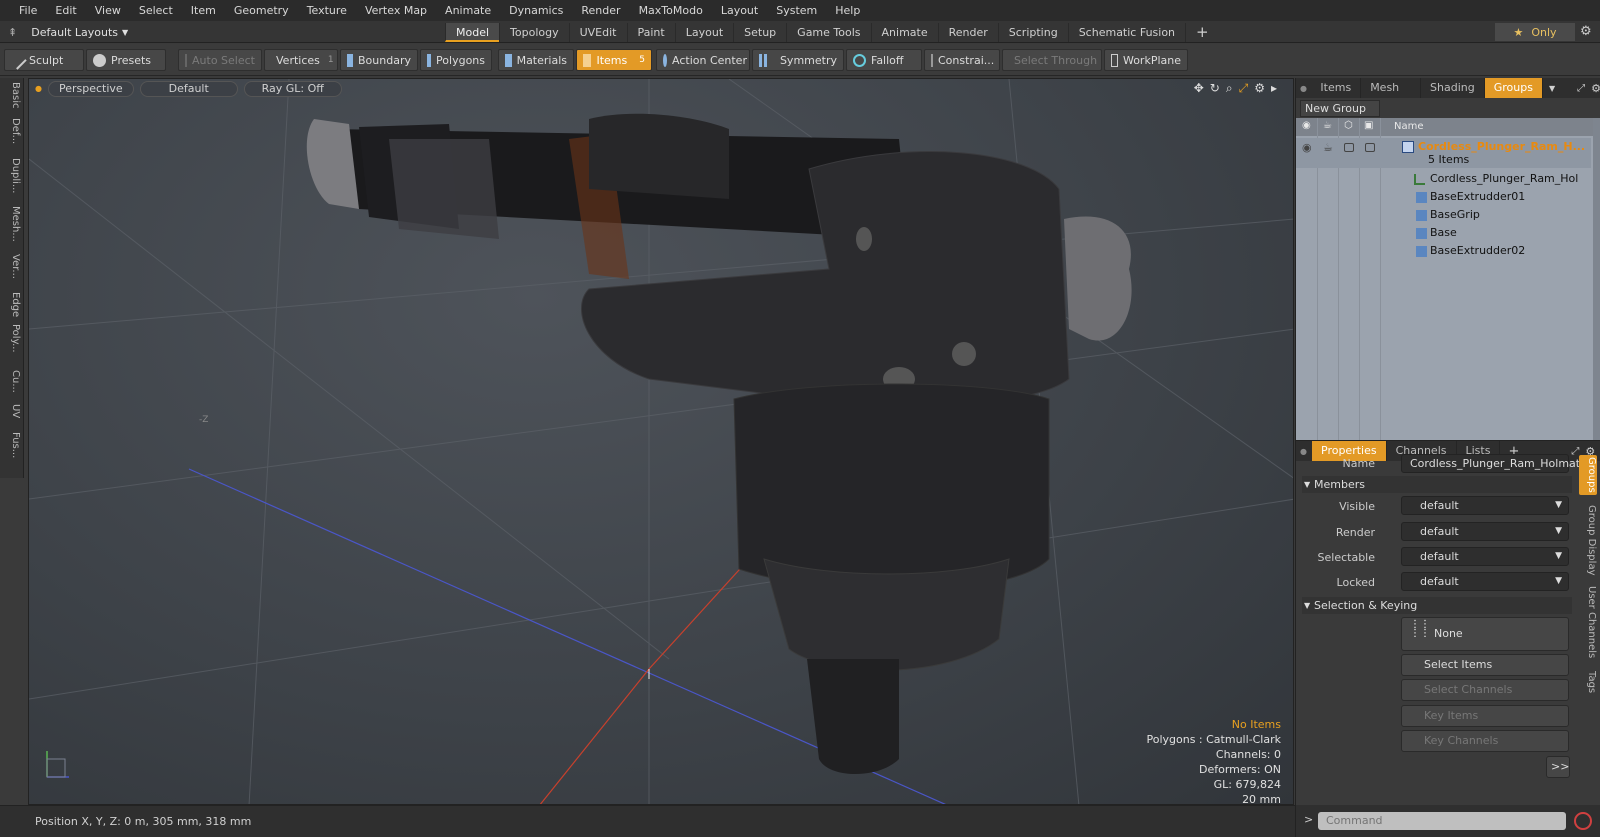 This screenshot has width=1600, height=837. I want to click on new-group-button: New Group, so click(1340, 108).